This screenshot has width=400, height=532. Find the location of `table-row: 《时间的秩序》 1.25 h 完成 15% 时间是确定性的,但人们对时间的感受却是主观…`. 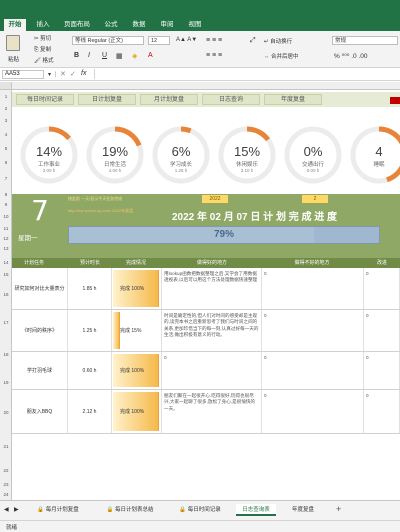

table-row: 《时间的秩序》 1.25 h 完成 15% 时间是确定性的,但人们对时间的感受却是主观… is located at coordinates (206, 331).